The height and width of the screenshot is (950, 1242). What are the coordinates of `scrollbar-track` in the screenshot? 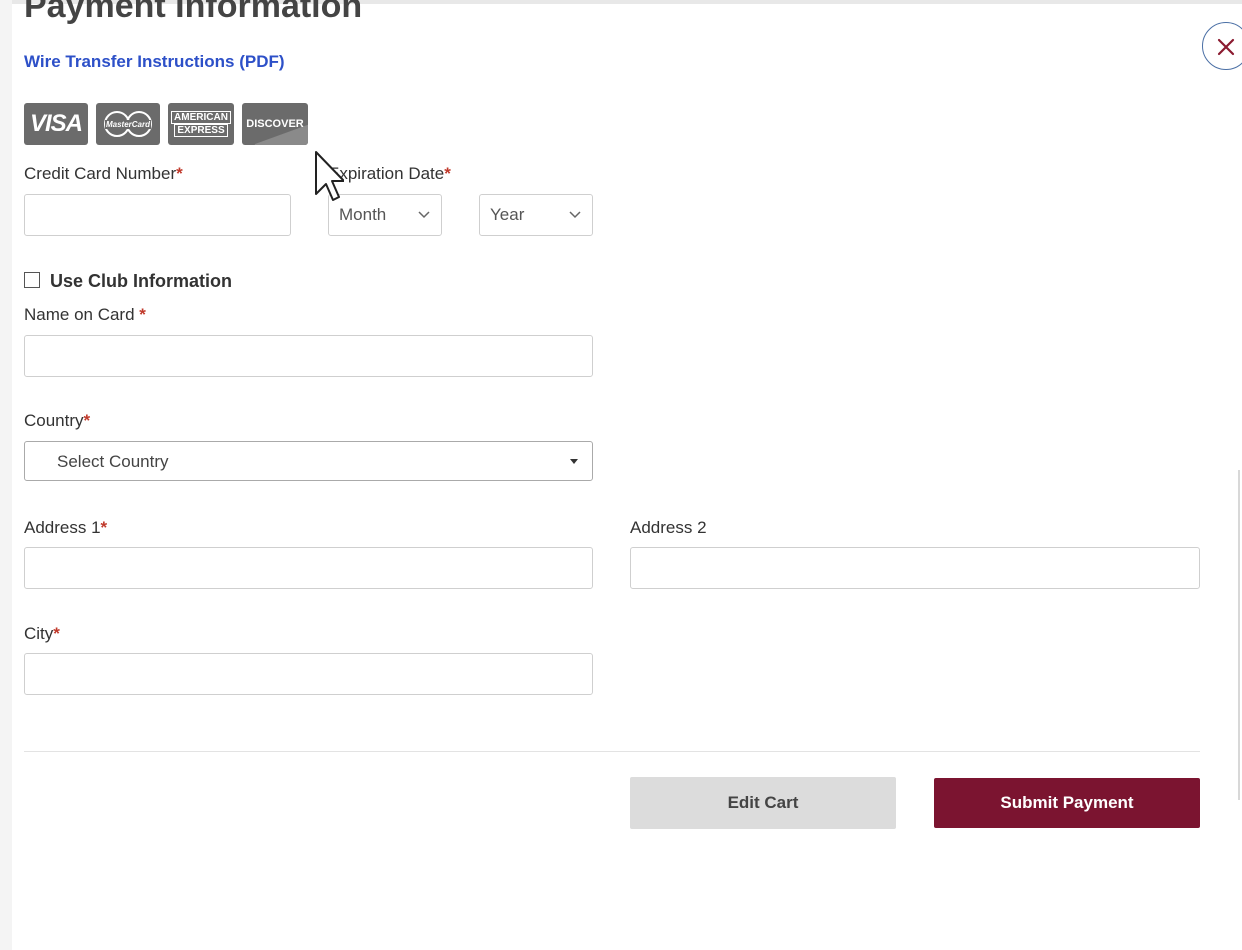 It's located at (1239, 635).